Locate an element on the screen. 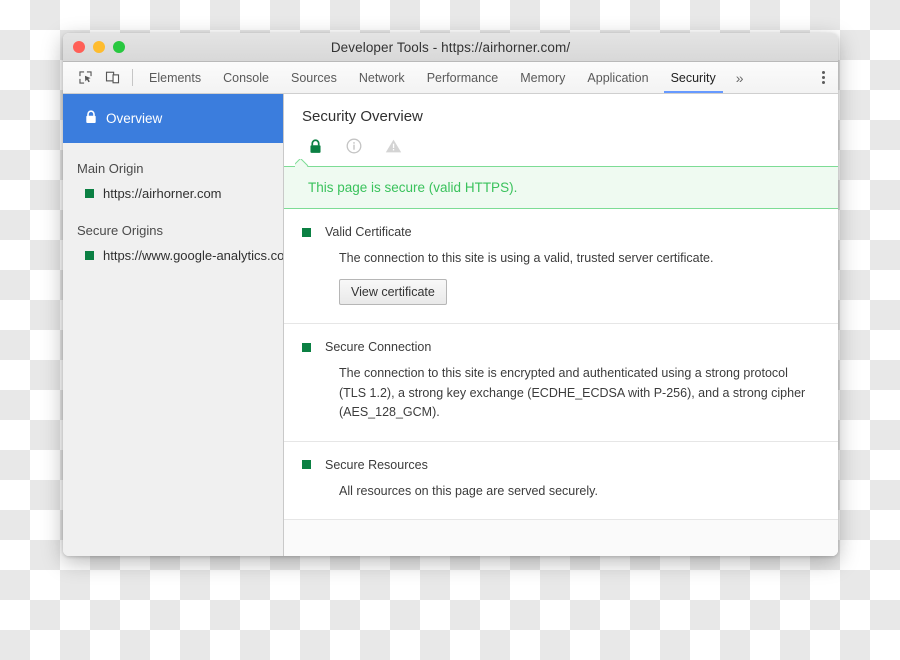 The height and width of the screenshot is (660, 900). security-summary-banner: This page is secure (valid HTTPS). is located at coordinates (561, 187).